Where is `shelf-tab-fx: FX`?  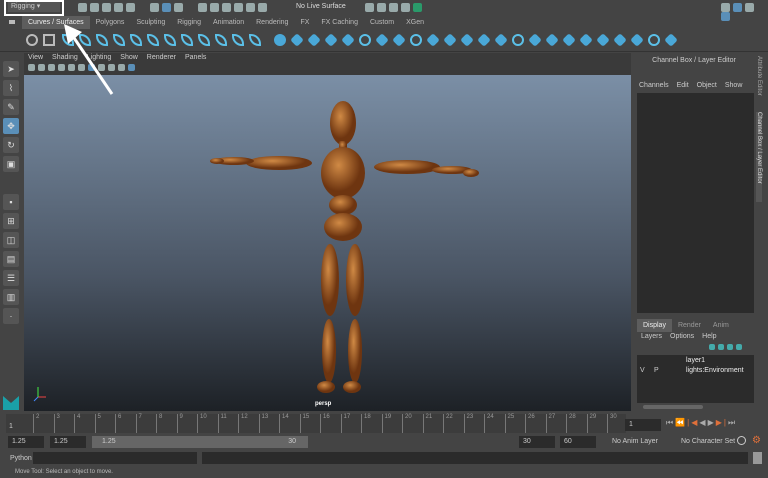
shelf-tab-fx: FX is located at coordinates (304, 22).